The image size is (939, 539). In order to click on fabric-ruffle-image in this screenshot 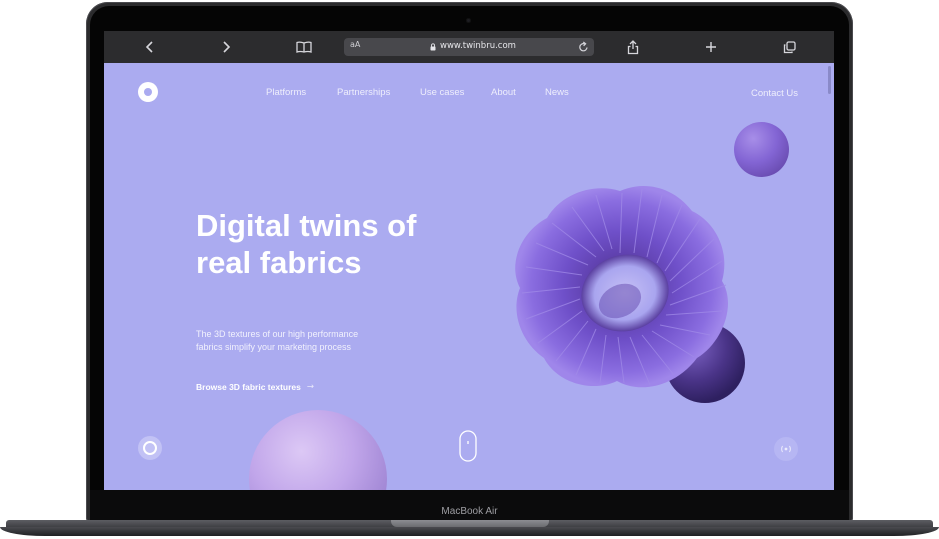, I will do `click(630, 294)`.